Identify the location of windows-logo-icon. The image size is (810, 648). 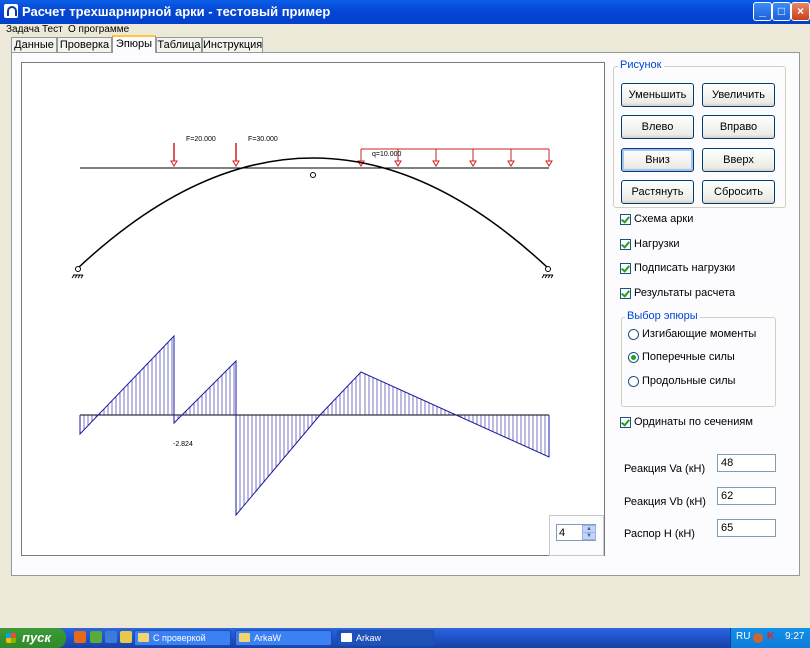
(11, 638).